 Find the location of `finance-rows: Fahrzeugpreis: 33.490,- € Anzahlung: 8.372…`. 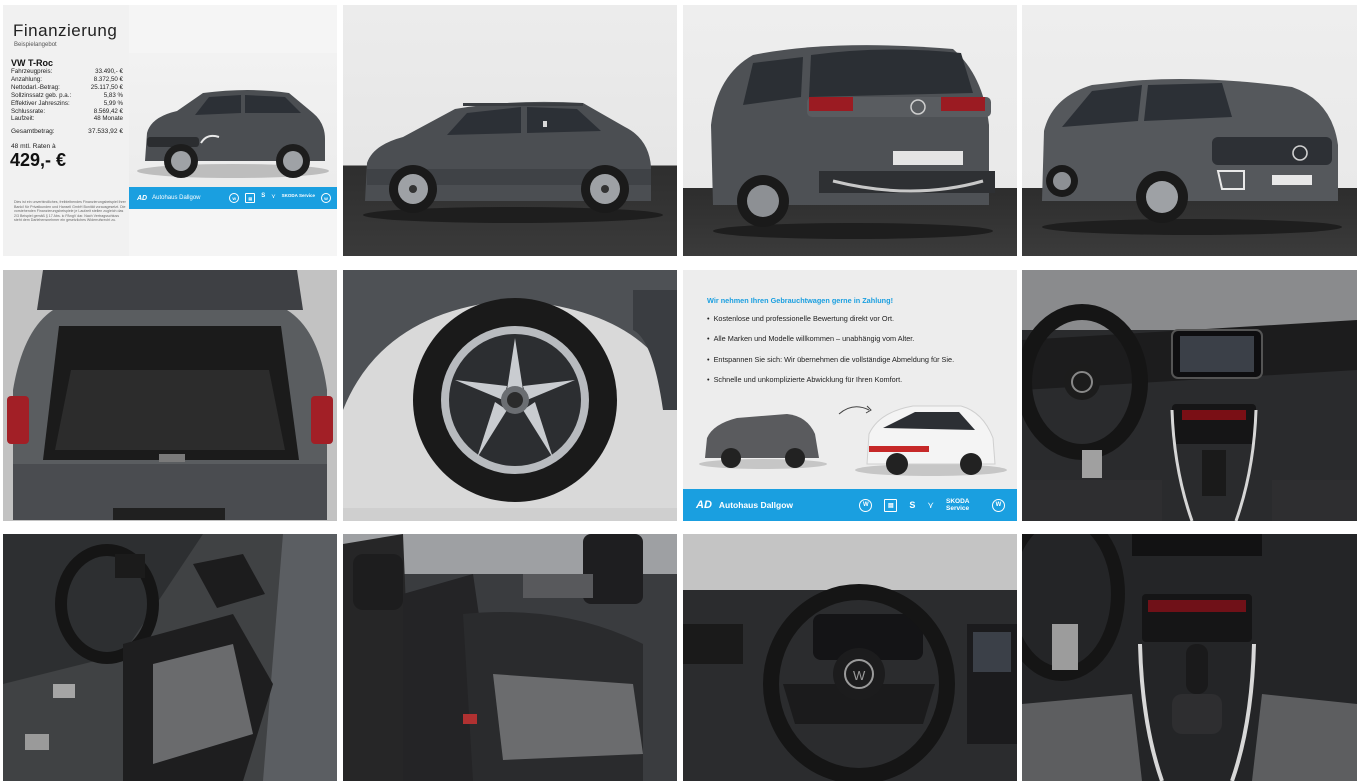

finance-rows: Fahrzeugpreis: 33.490,- € Anzahlung: 8.372… is located at coordinates (67, 95).